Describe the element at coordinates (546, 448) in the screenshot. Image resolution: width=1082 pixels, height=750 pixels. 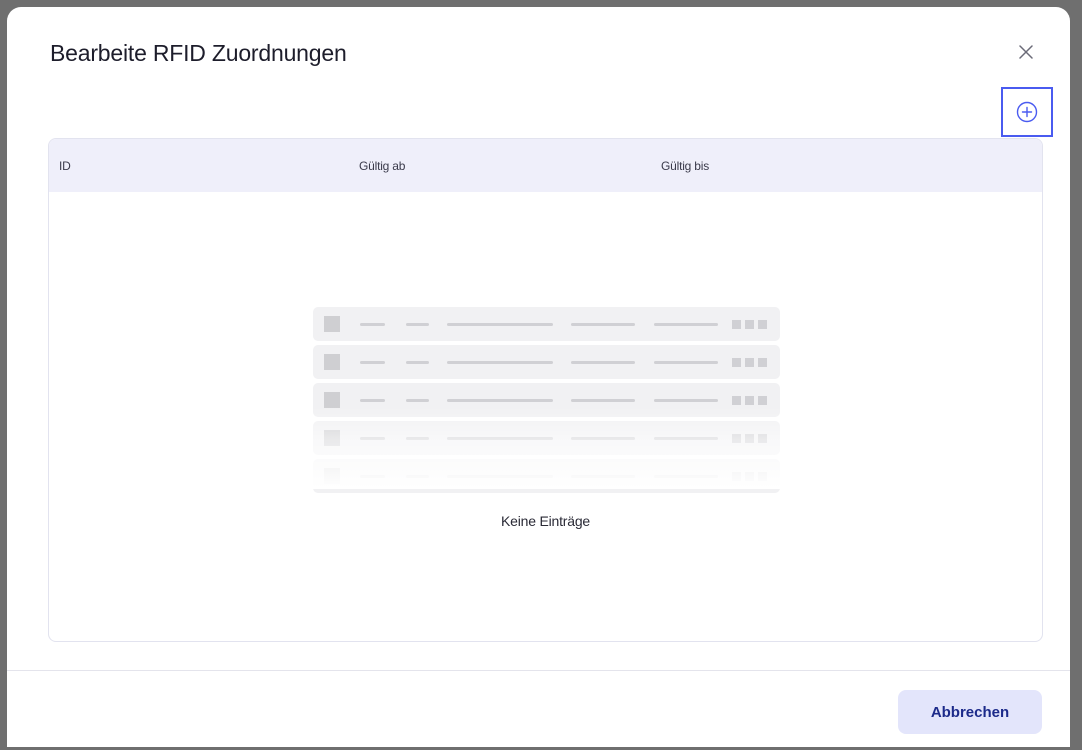
I see `illustration-fade` at that location.